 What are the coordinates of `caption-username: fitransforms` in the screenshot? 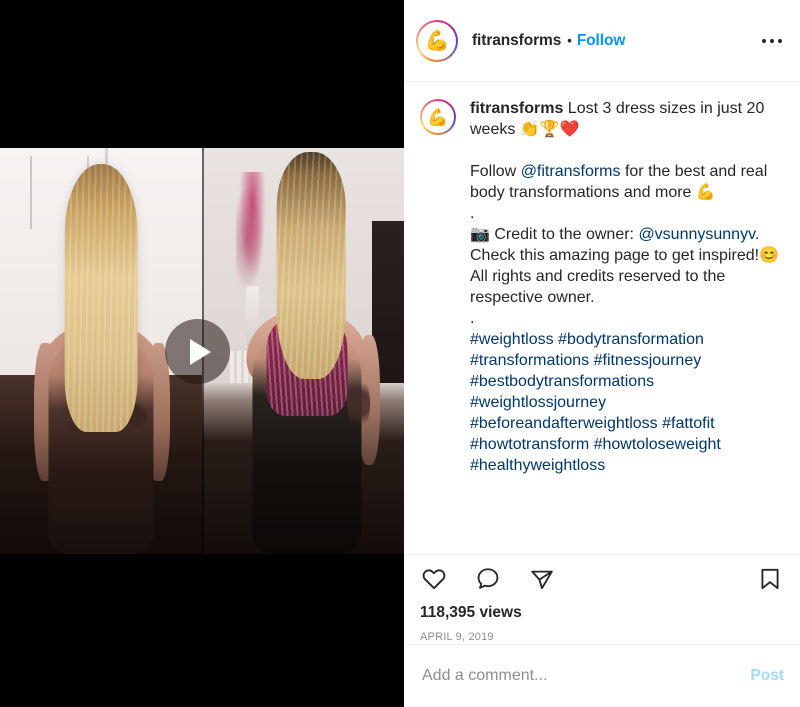 It's located at (516, 108).